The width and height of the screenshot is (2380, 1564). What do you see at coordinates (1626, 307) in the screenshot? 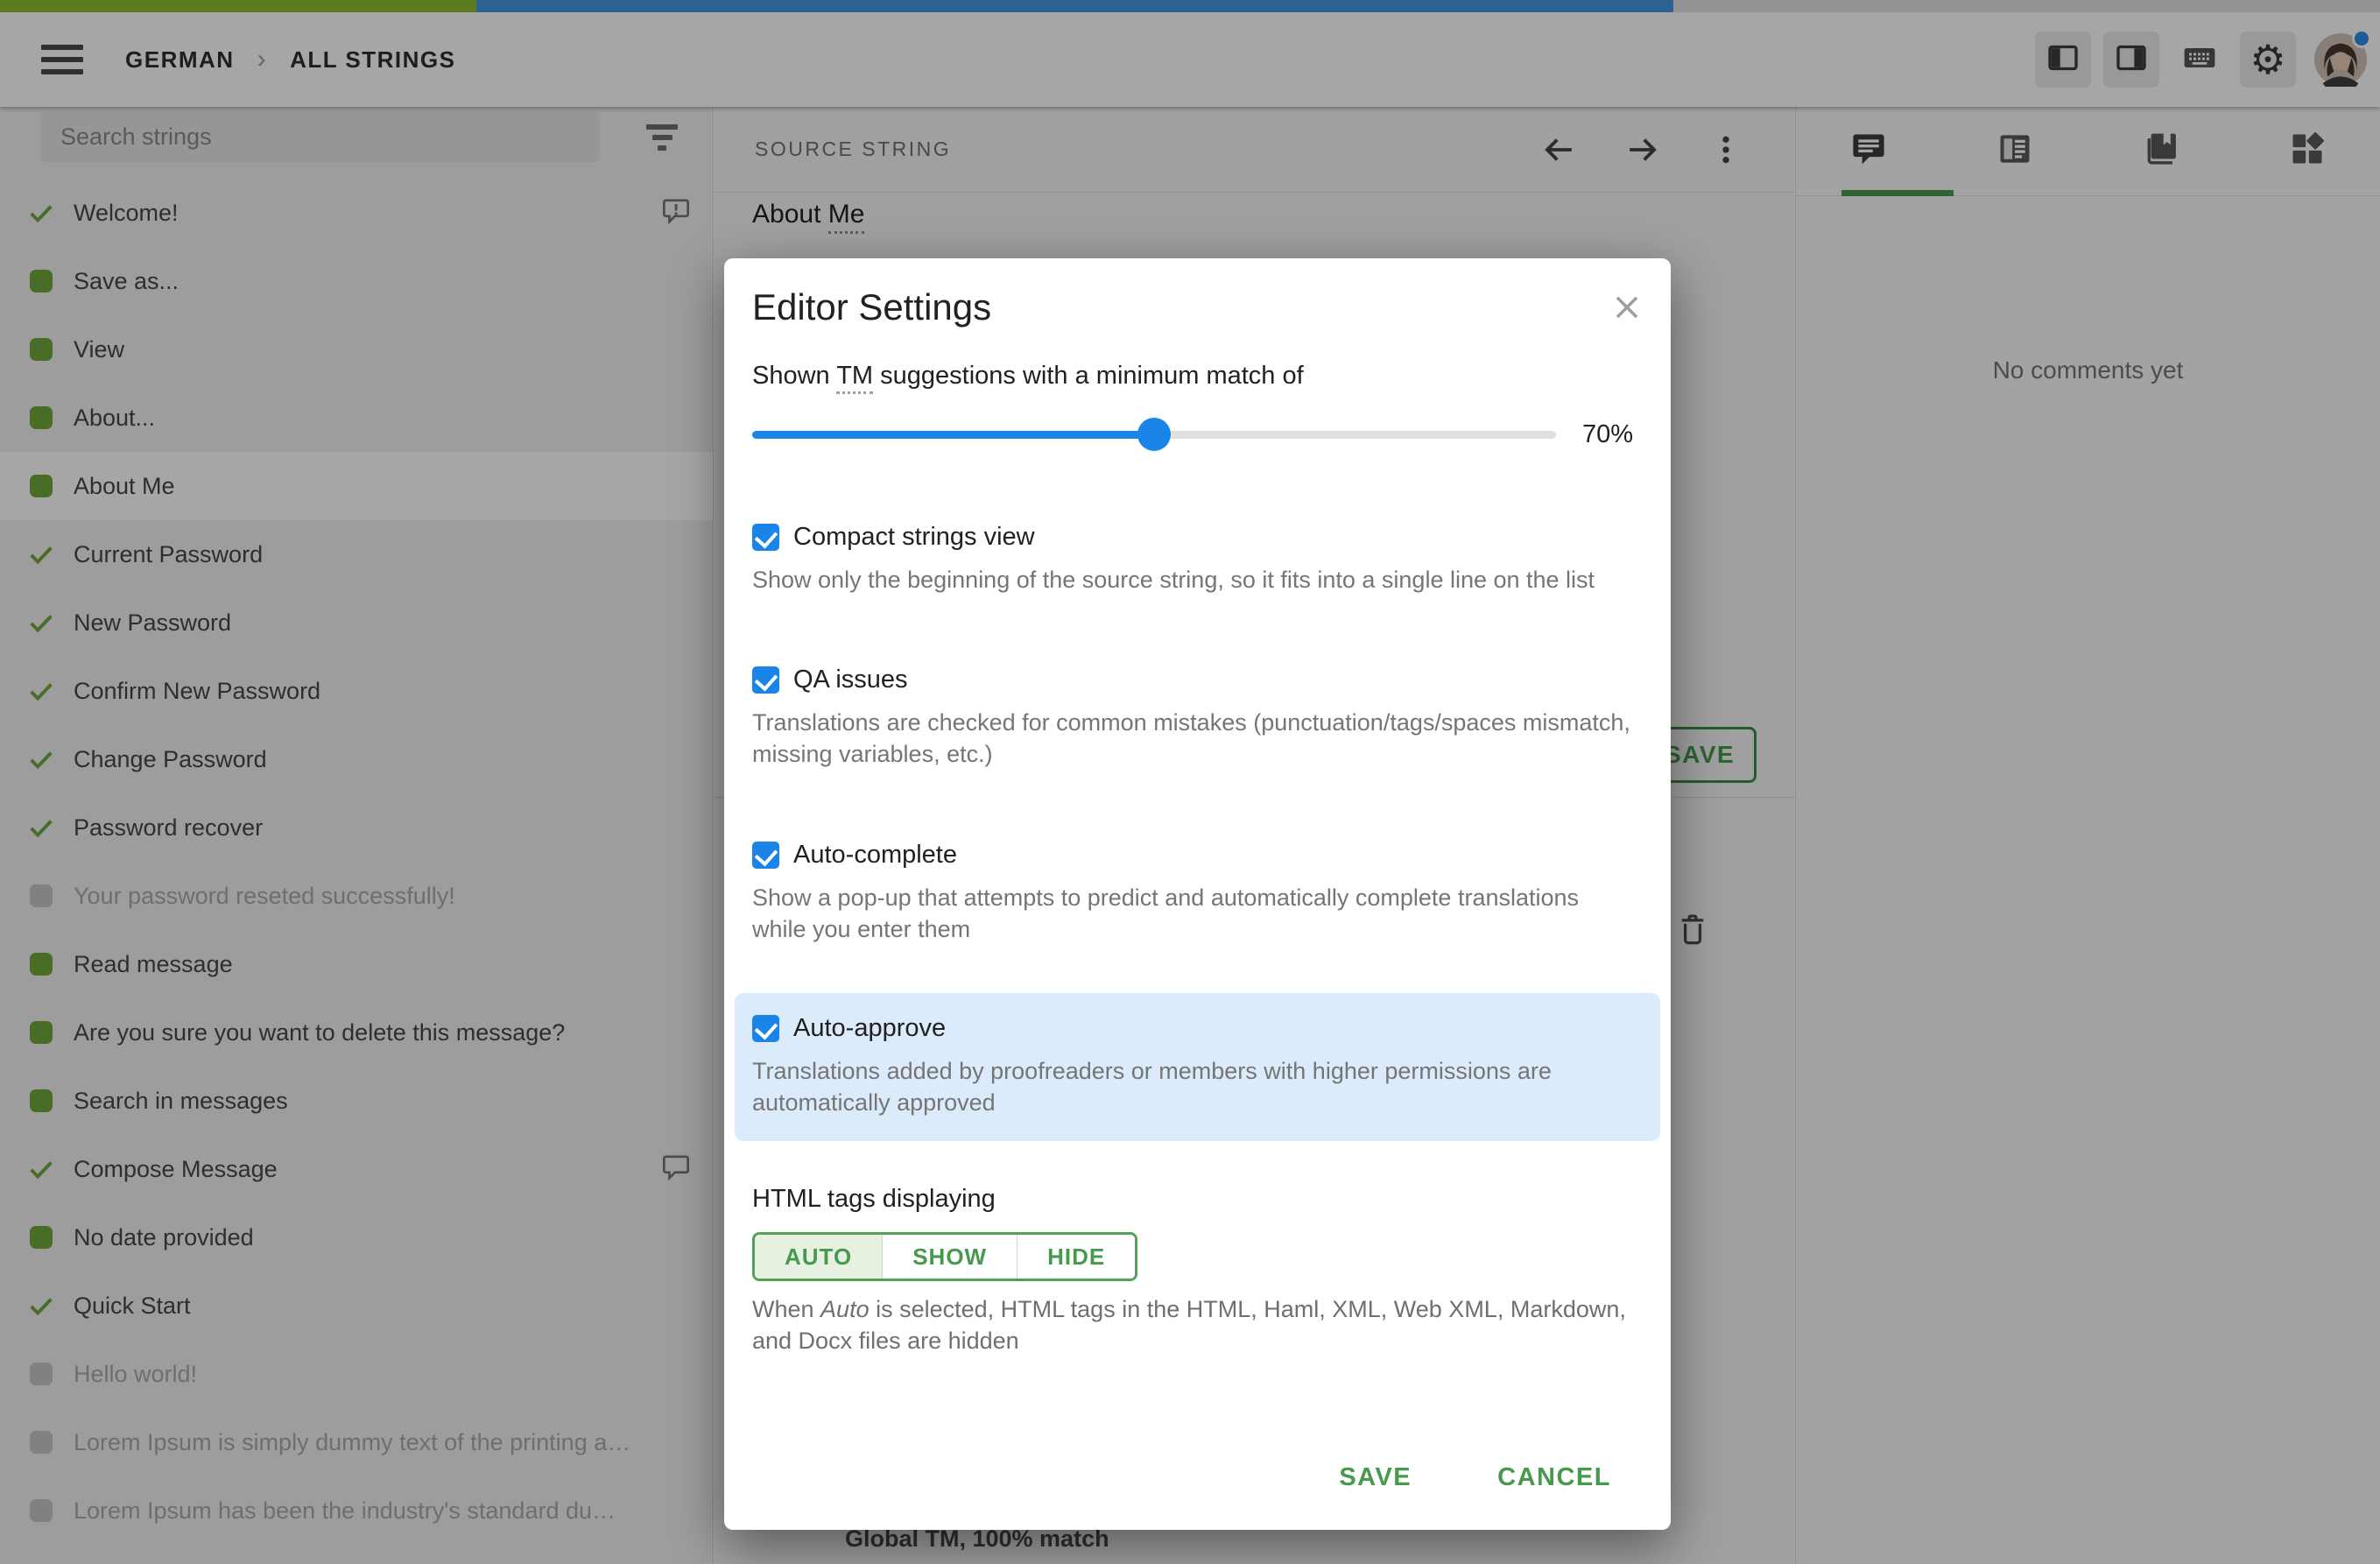
I see `close-icon` at bounding box center [1626, 307].